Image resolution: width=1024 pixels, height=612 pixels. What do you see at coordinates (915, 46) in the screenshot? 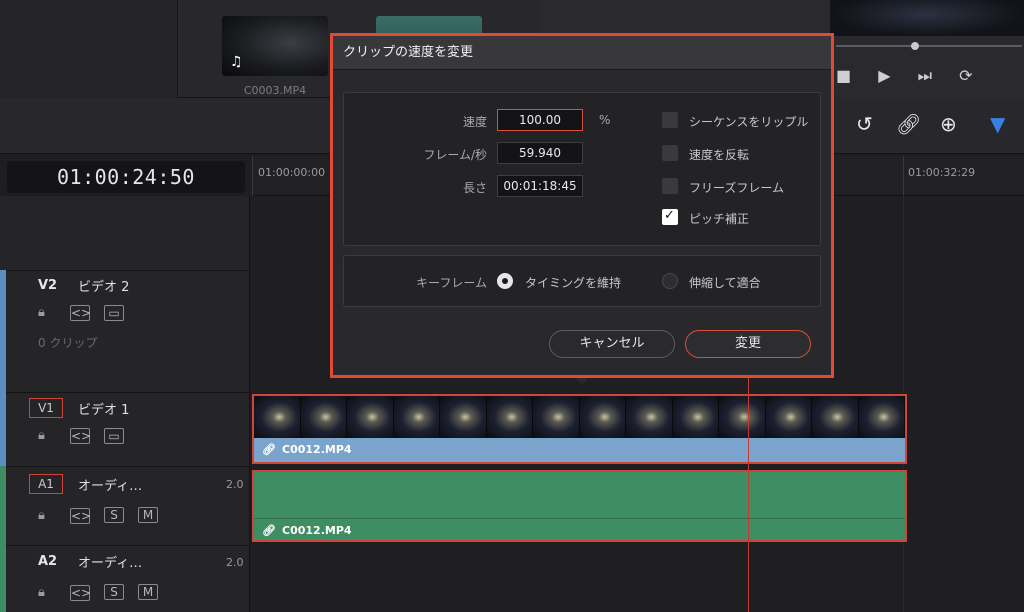
I see `viewer-scrub-handle` at bounding box center [915, 46].